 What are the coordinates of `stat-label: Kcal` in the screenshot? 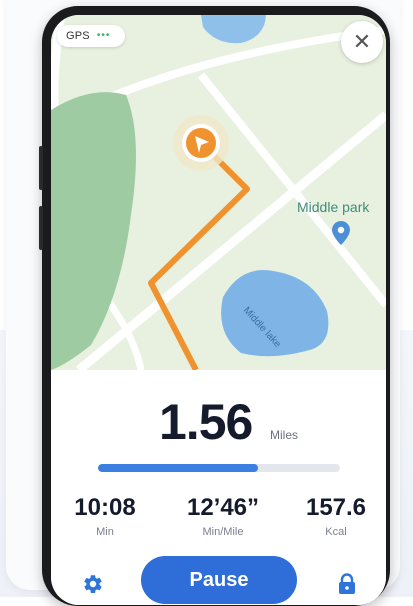 It's located at (336, 532).